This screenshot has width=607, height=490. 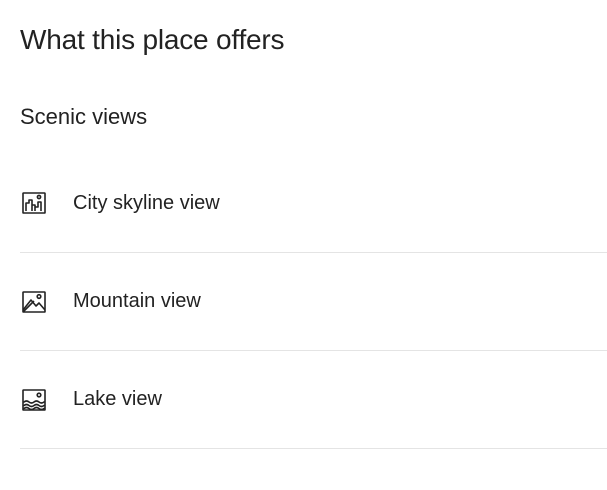 I want to click on section-title: Scenic views, so click(x=84, y=116).